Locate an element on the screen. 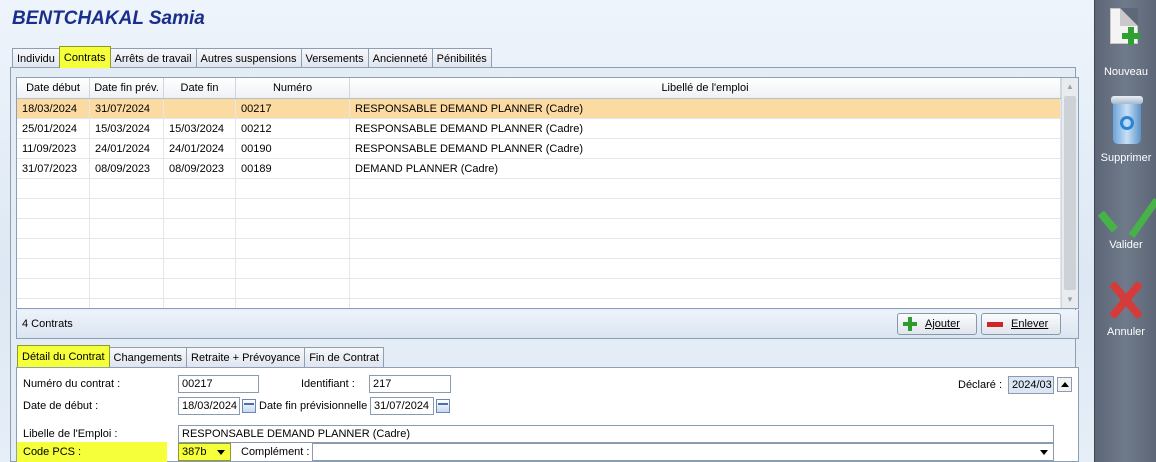  pcs-select: 387b is located at coordinates (204, 452).